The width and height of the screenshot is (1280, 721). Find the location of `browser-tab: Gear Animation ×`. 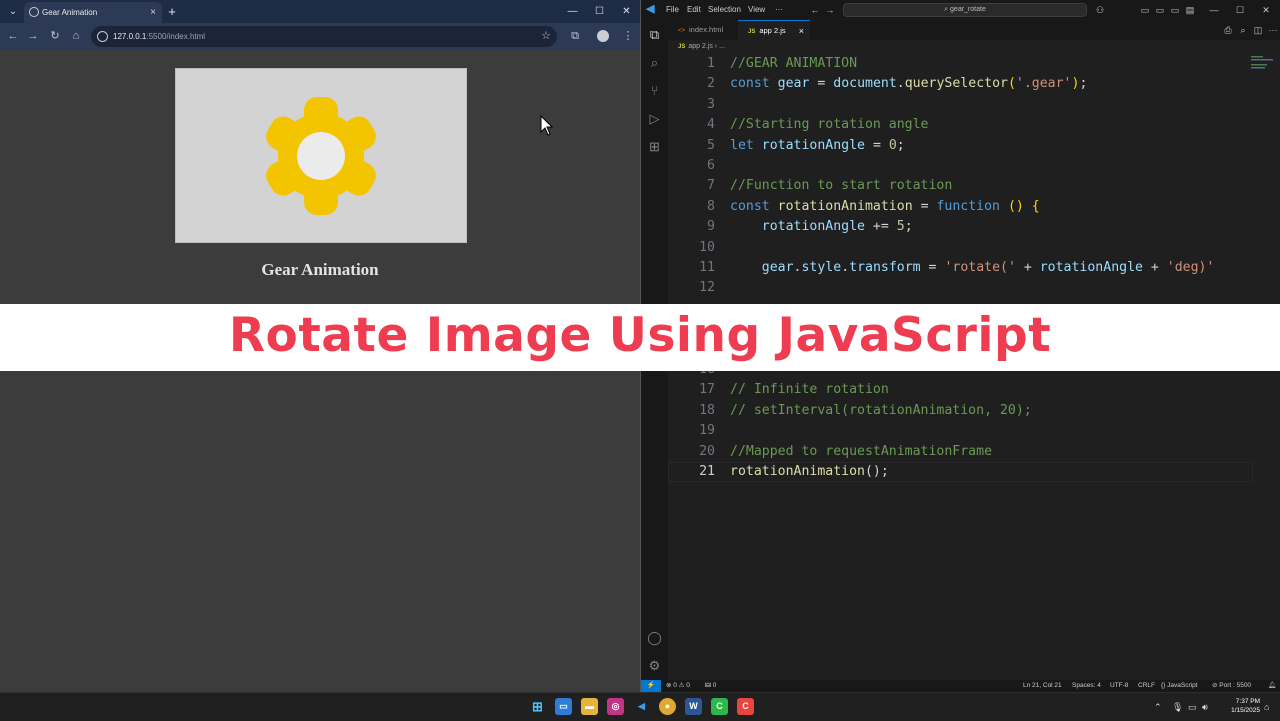

browser-tab: Gear Animation × is located at coordinates (93, 12).